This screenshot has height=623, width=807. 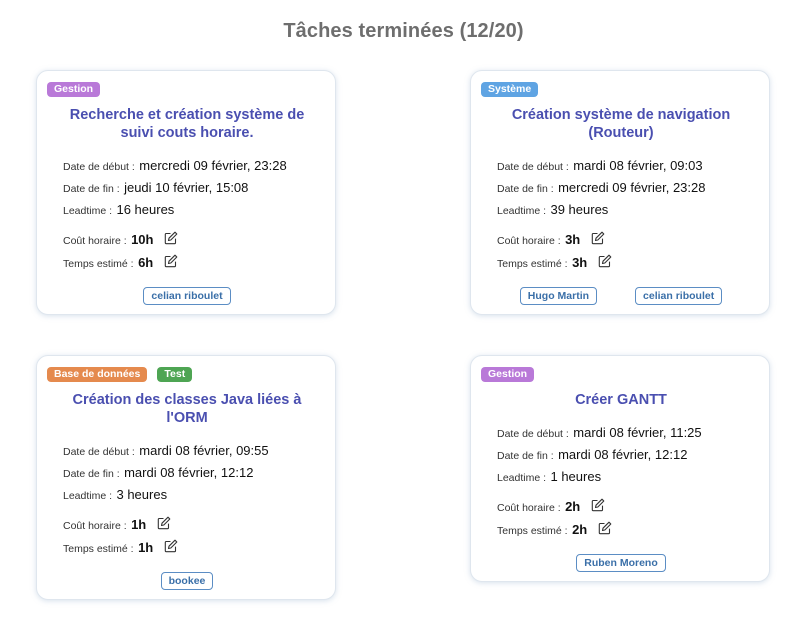 I want to click on hourly-cost-row: Coût horaire : 10h, so click(x=120, y=240).